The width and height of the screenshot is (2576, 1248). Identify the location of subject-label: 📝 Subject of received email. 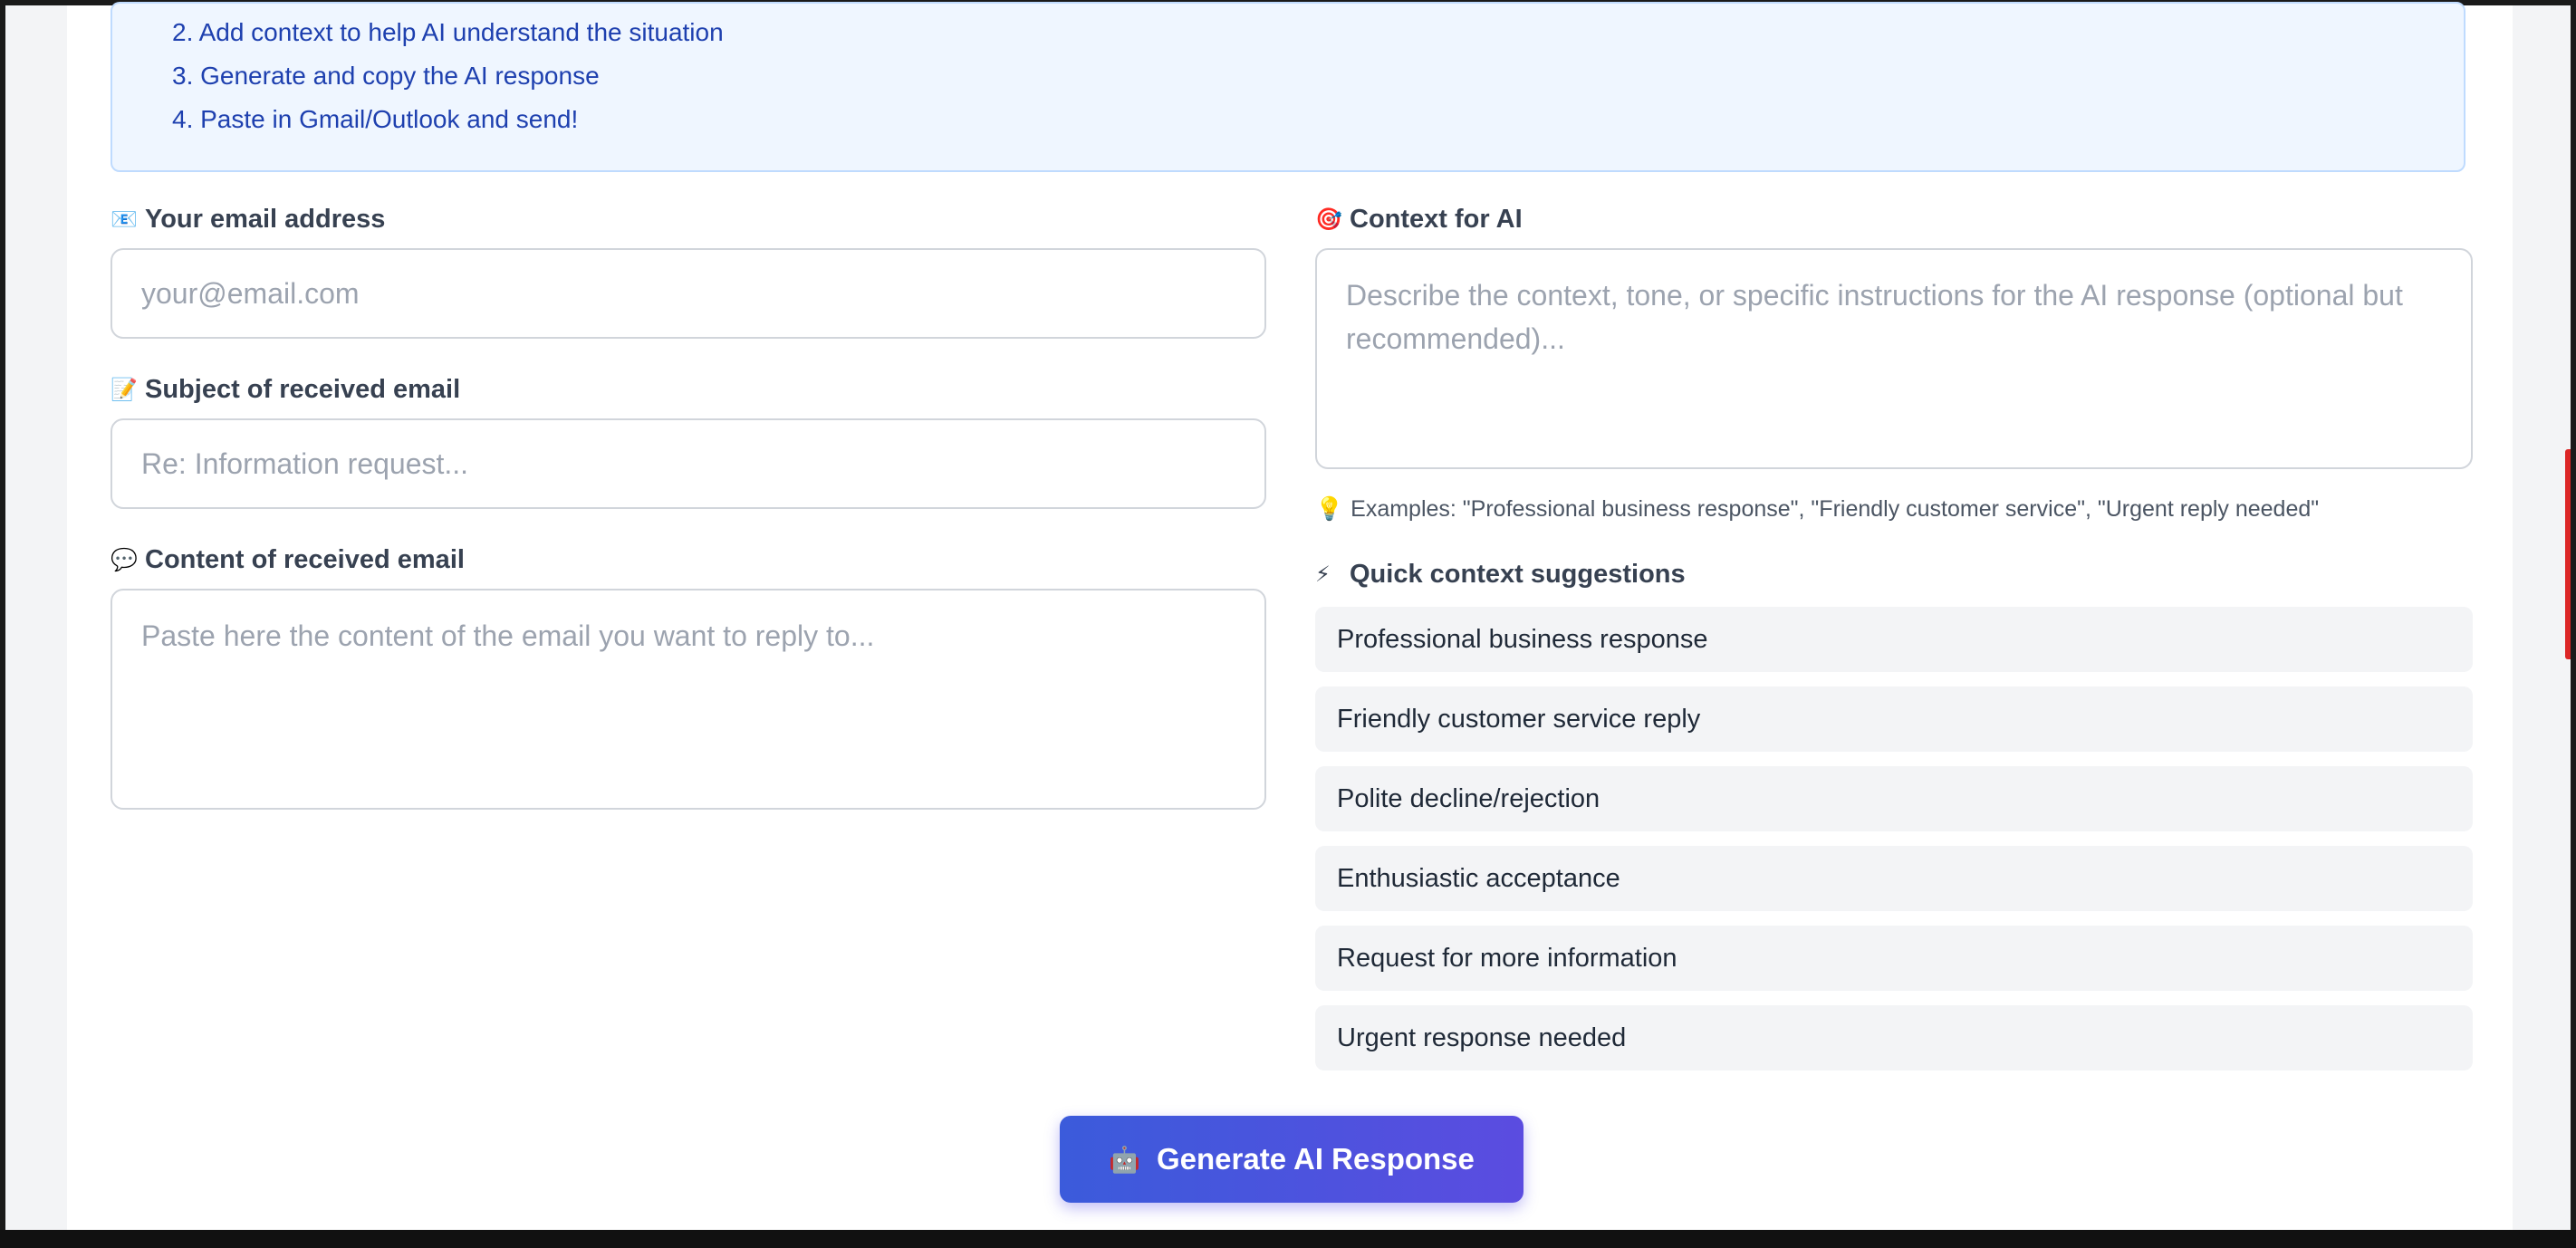
(285, 390).